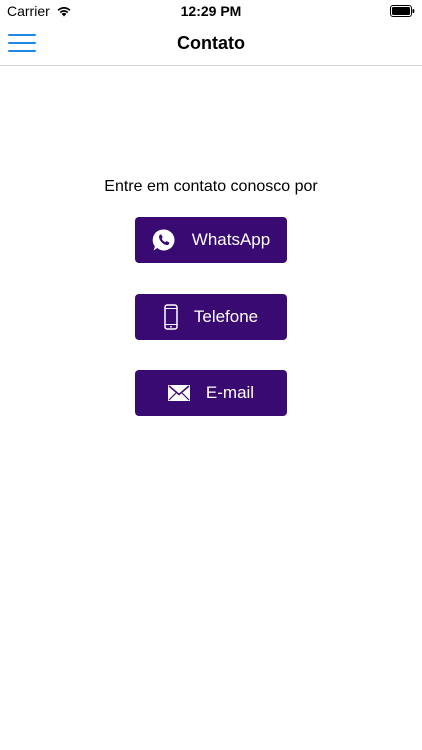  What do you see at coordinates (402, 11) in the screenshot?
I see `battery-icon` at bounding box center [402, 11].